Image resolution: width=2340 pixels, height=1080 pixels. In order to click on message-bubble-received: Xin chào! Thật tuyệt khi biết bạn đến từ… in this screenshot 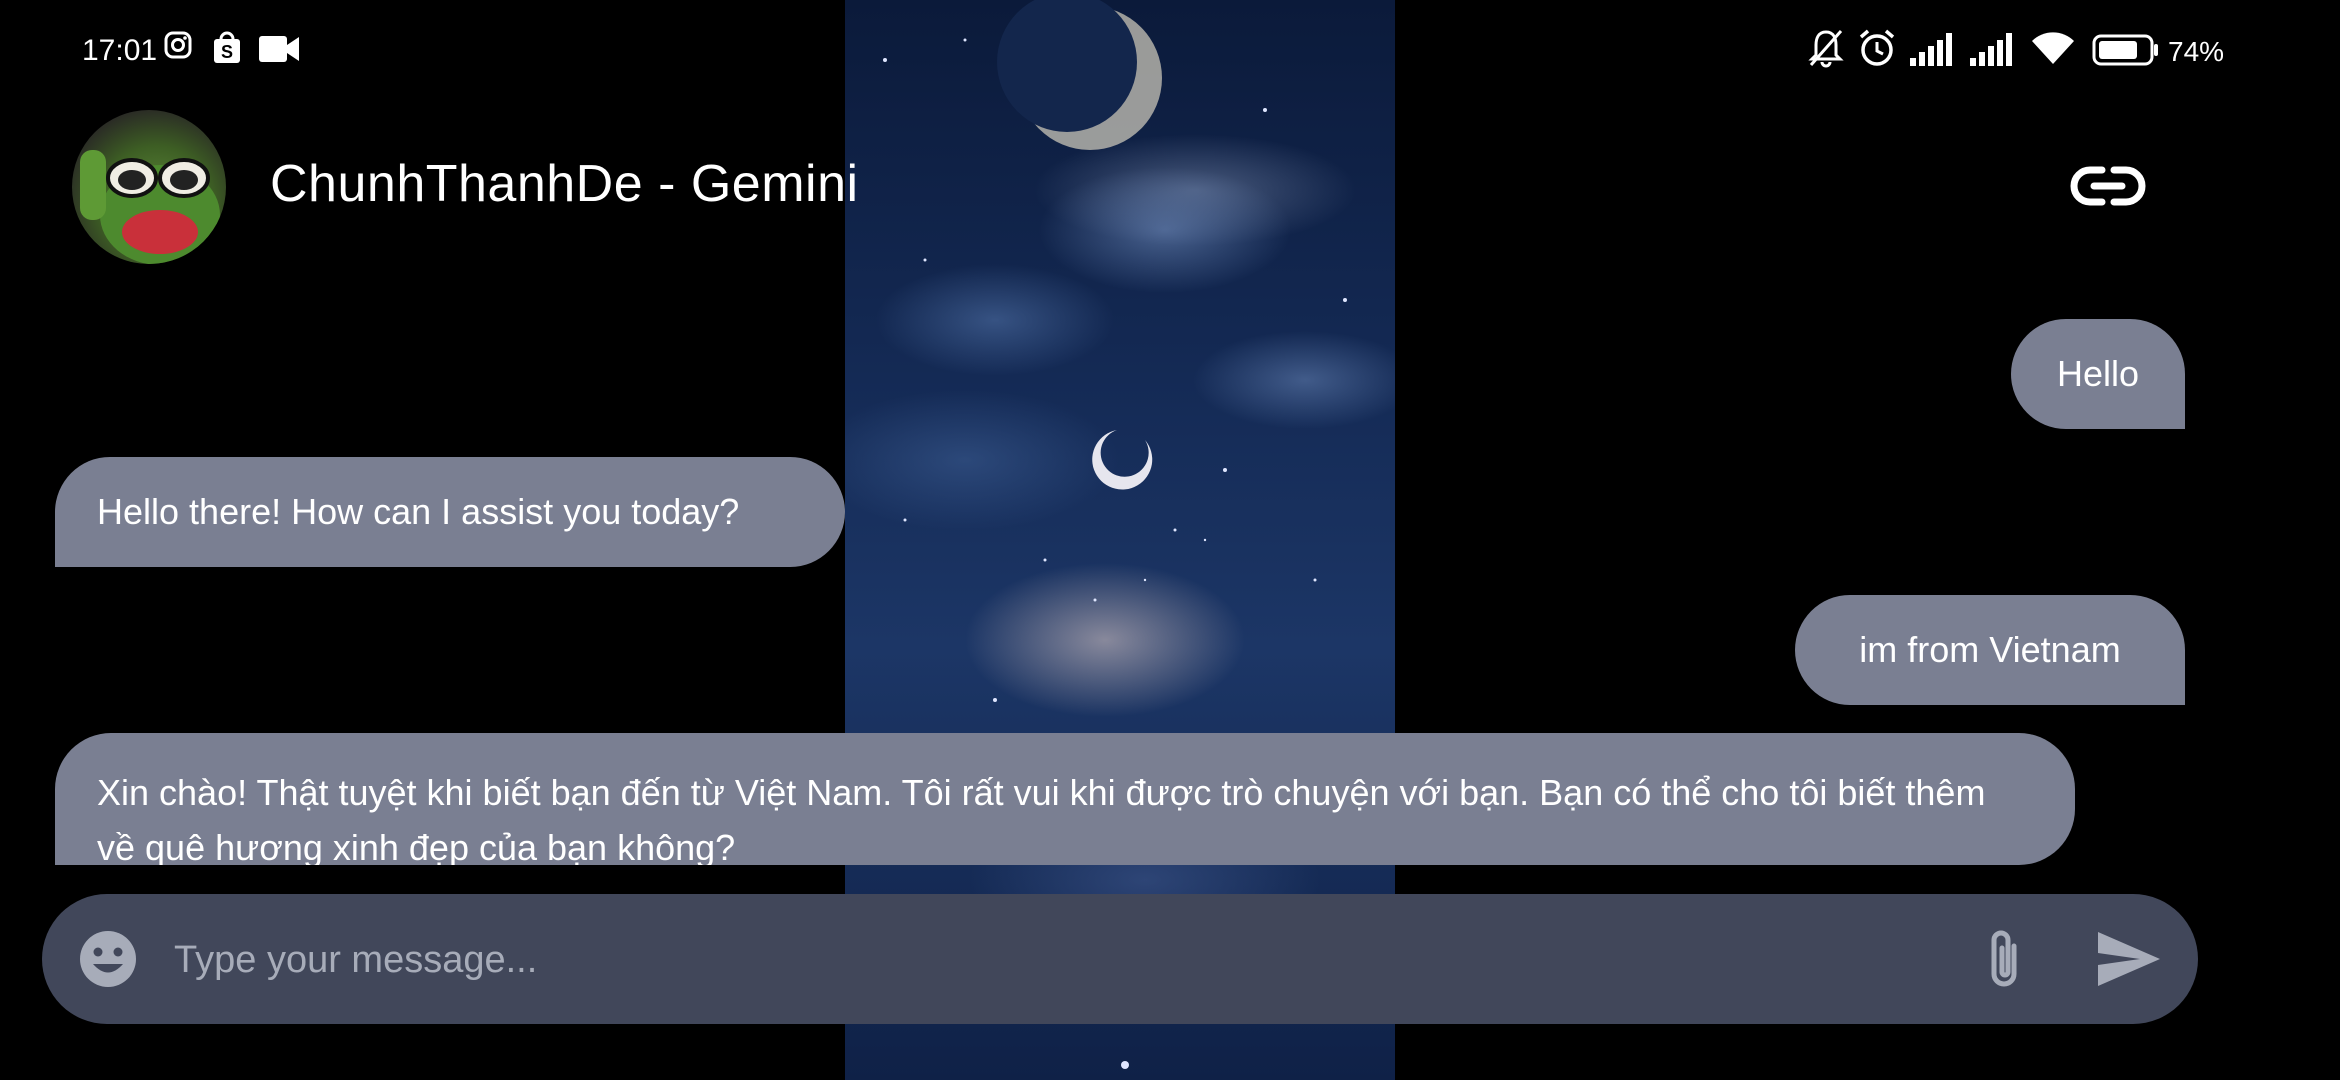, I will do `click(1065, 799)`.